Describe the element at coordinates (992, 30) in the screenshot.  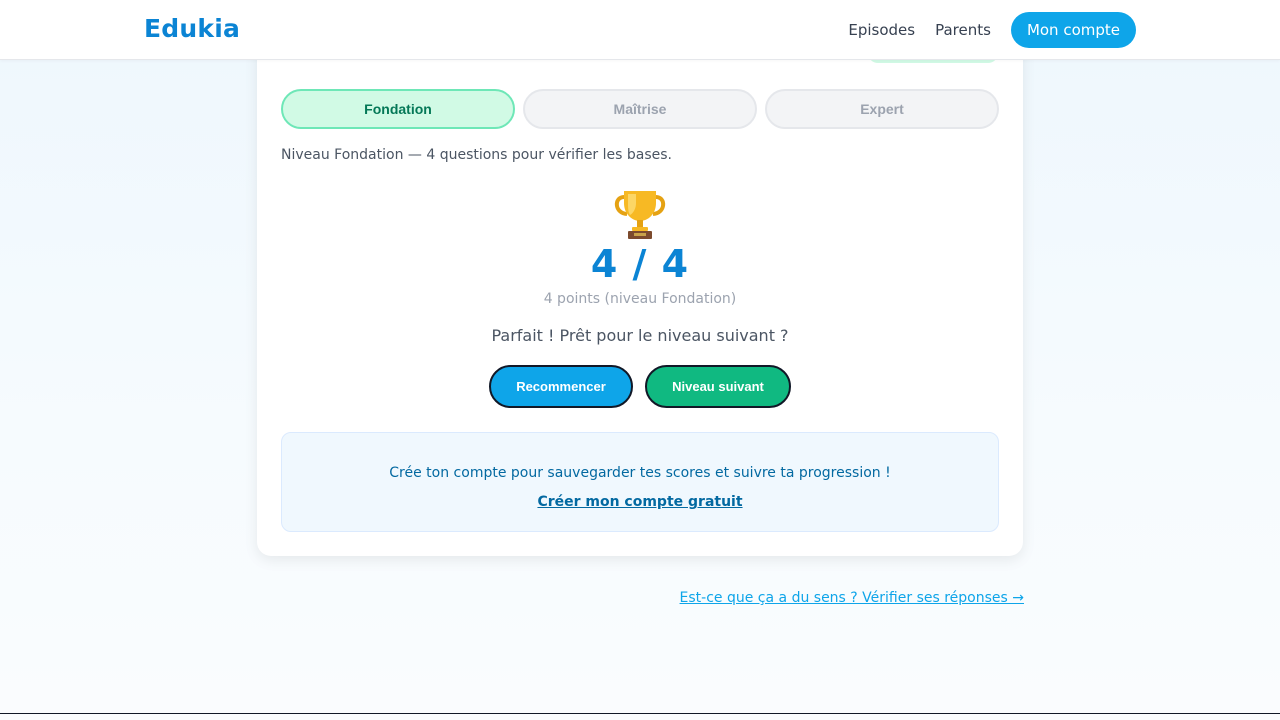
I see `main-nav: Episodes Parents Mon compte` at that location.